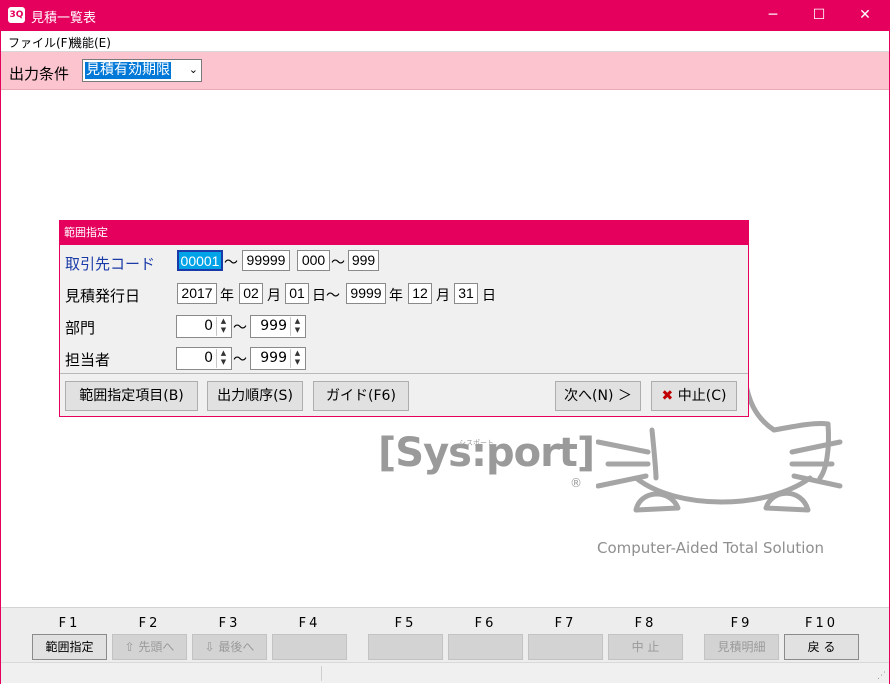 The height and width of the screenshot is (684, 890). Describe the element at coordinates (881, 676) in the screenshot. I see `resize-grip-icon: ⋰` at that location.